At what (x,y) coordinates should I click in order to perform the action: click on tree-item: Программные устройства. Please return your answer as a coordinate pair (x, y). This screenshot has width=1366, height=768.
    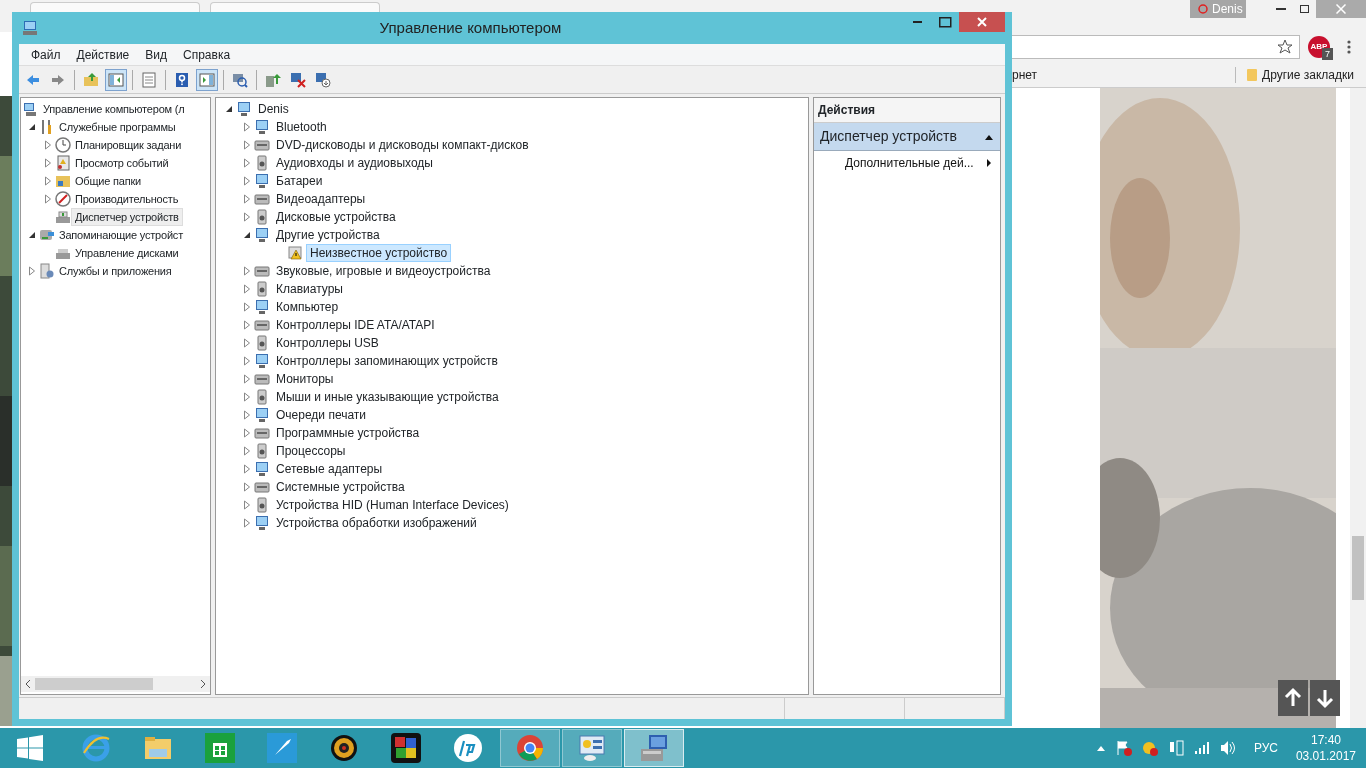
    Looking at the image, I should click on (348, 433).